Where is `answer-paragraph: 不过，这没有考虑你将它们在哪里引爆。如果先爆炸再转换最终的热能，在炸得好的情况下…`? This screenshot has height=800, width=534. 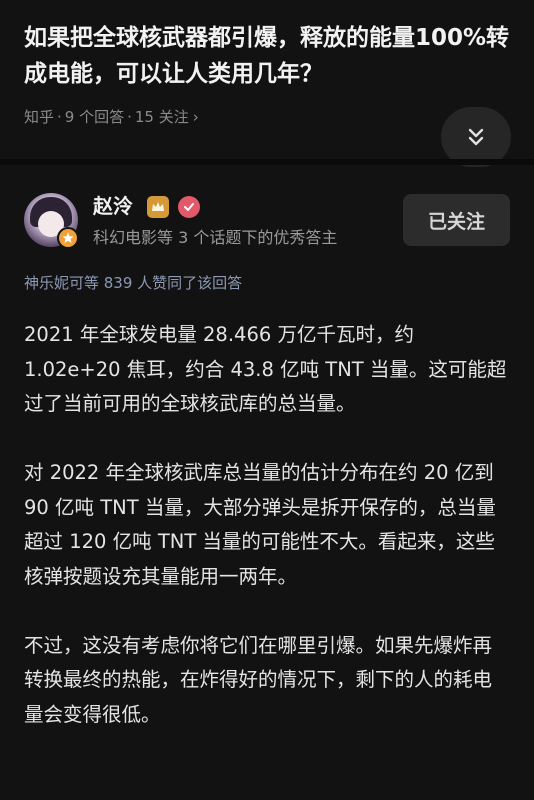
answer-paragraph: 不过，这没有考虑你将它们在哪里引爆。如果先爆炸再转换最终的热能，在炸得好的情况下… is located at coordinates (258, 679).